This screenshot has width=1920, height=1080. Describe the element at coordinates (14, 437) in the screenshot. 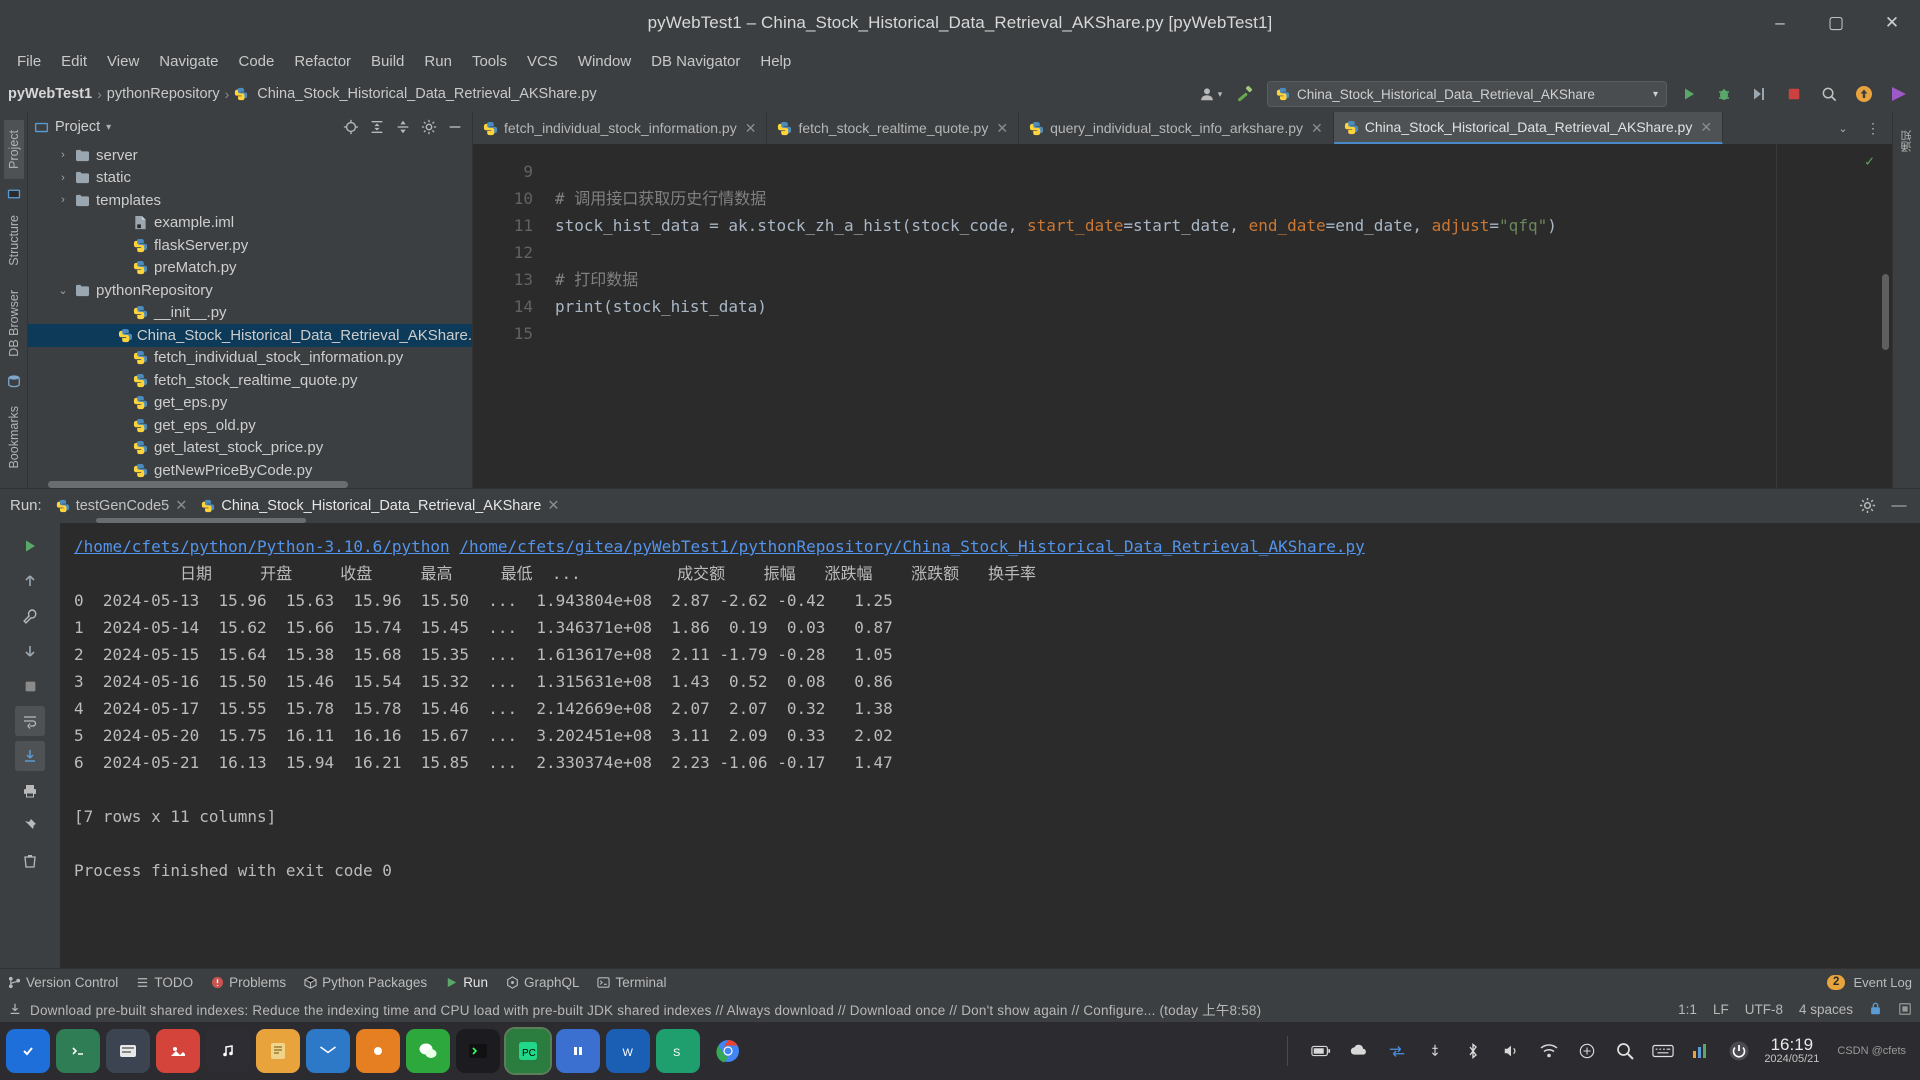

I see `rail-tab-bookmarks: Bookmarks` at that location.